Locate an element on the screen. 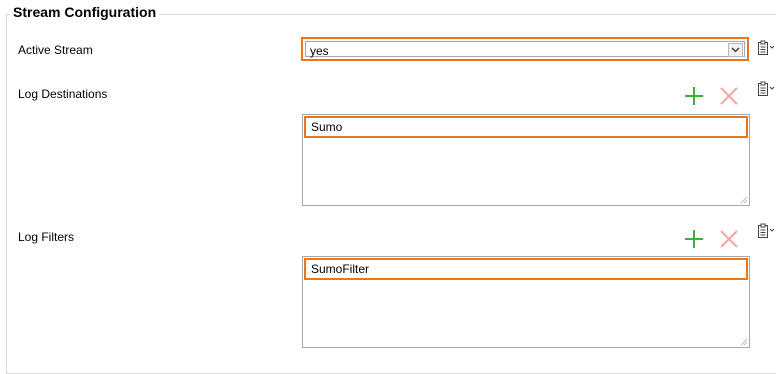  list-item: SumoFilter is located at coordinates (526, 269).